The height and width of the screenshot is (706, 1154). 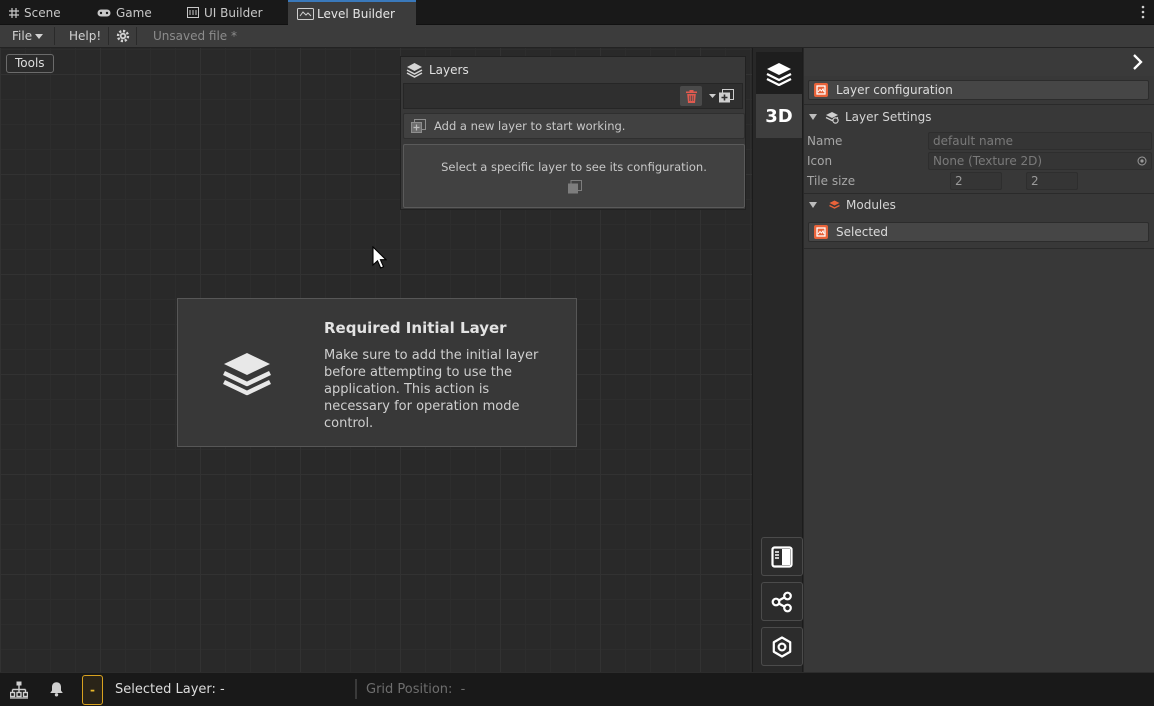 I want to click on layer-settings-foldout: Layer Settings, so click(x=868, y=117).